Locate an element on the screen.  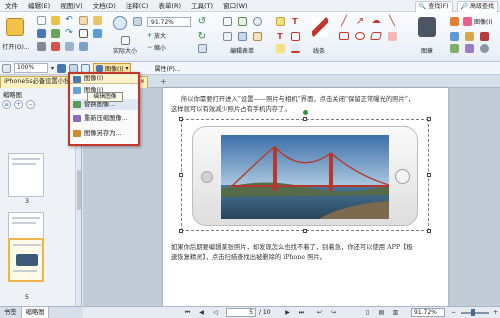
facing-page-icon: ▥ is located at coordinates (395, 313).